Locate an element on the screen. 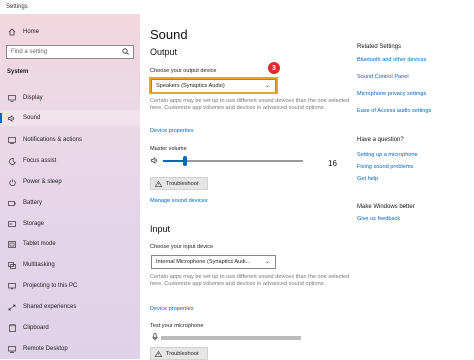 Image resolution: width=474 pixels, height=360 pixels. input-device-label: Choose your input device is located at coordinates (182, 247).